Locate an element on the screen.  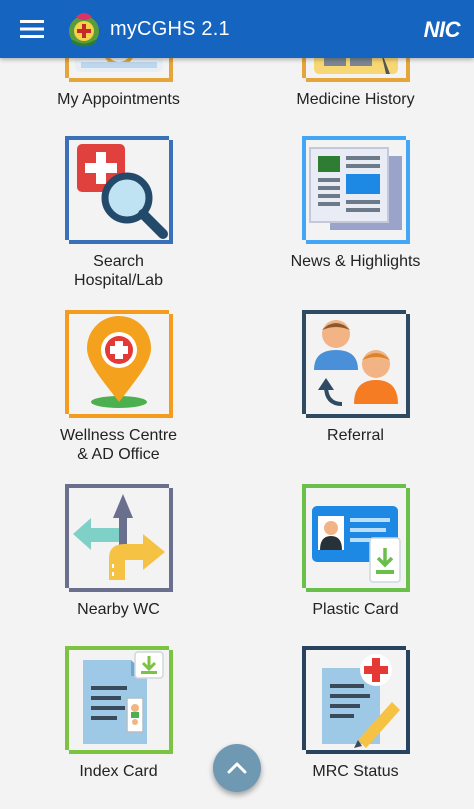
tile-medicine-history: Medicine History is located at coordinates (355, 83).